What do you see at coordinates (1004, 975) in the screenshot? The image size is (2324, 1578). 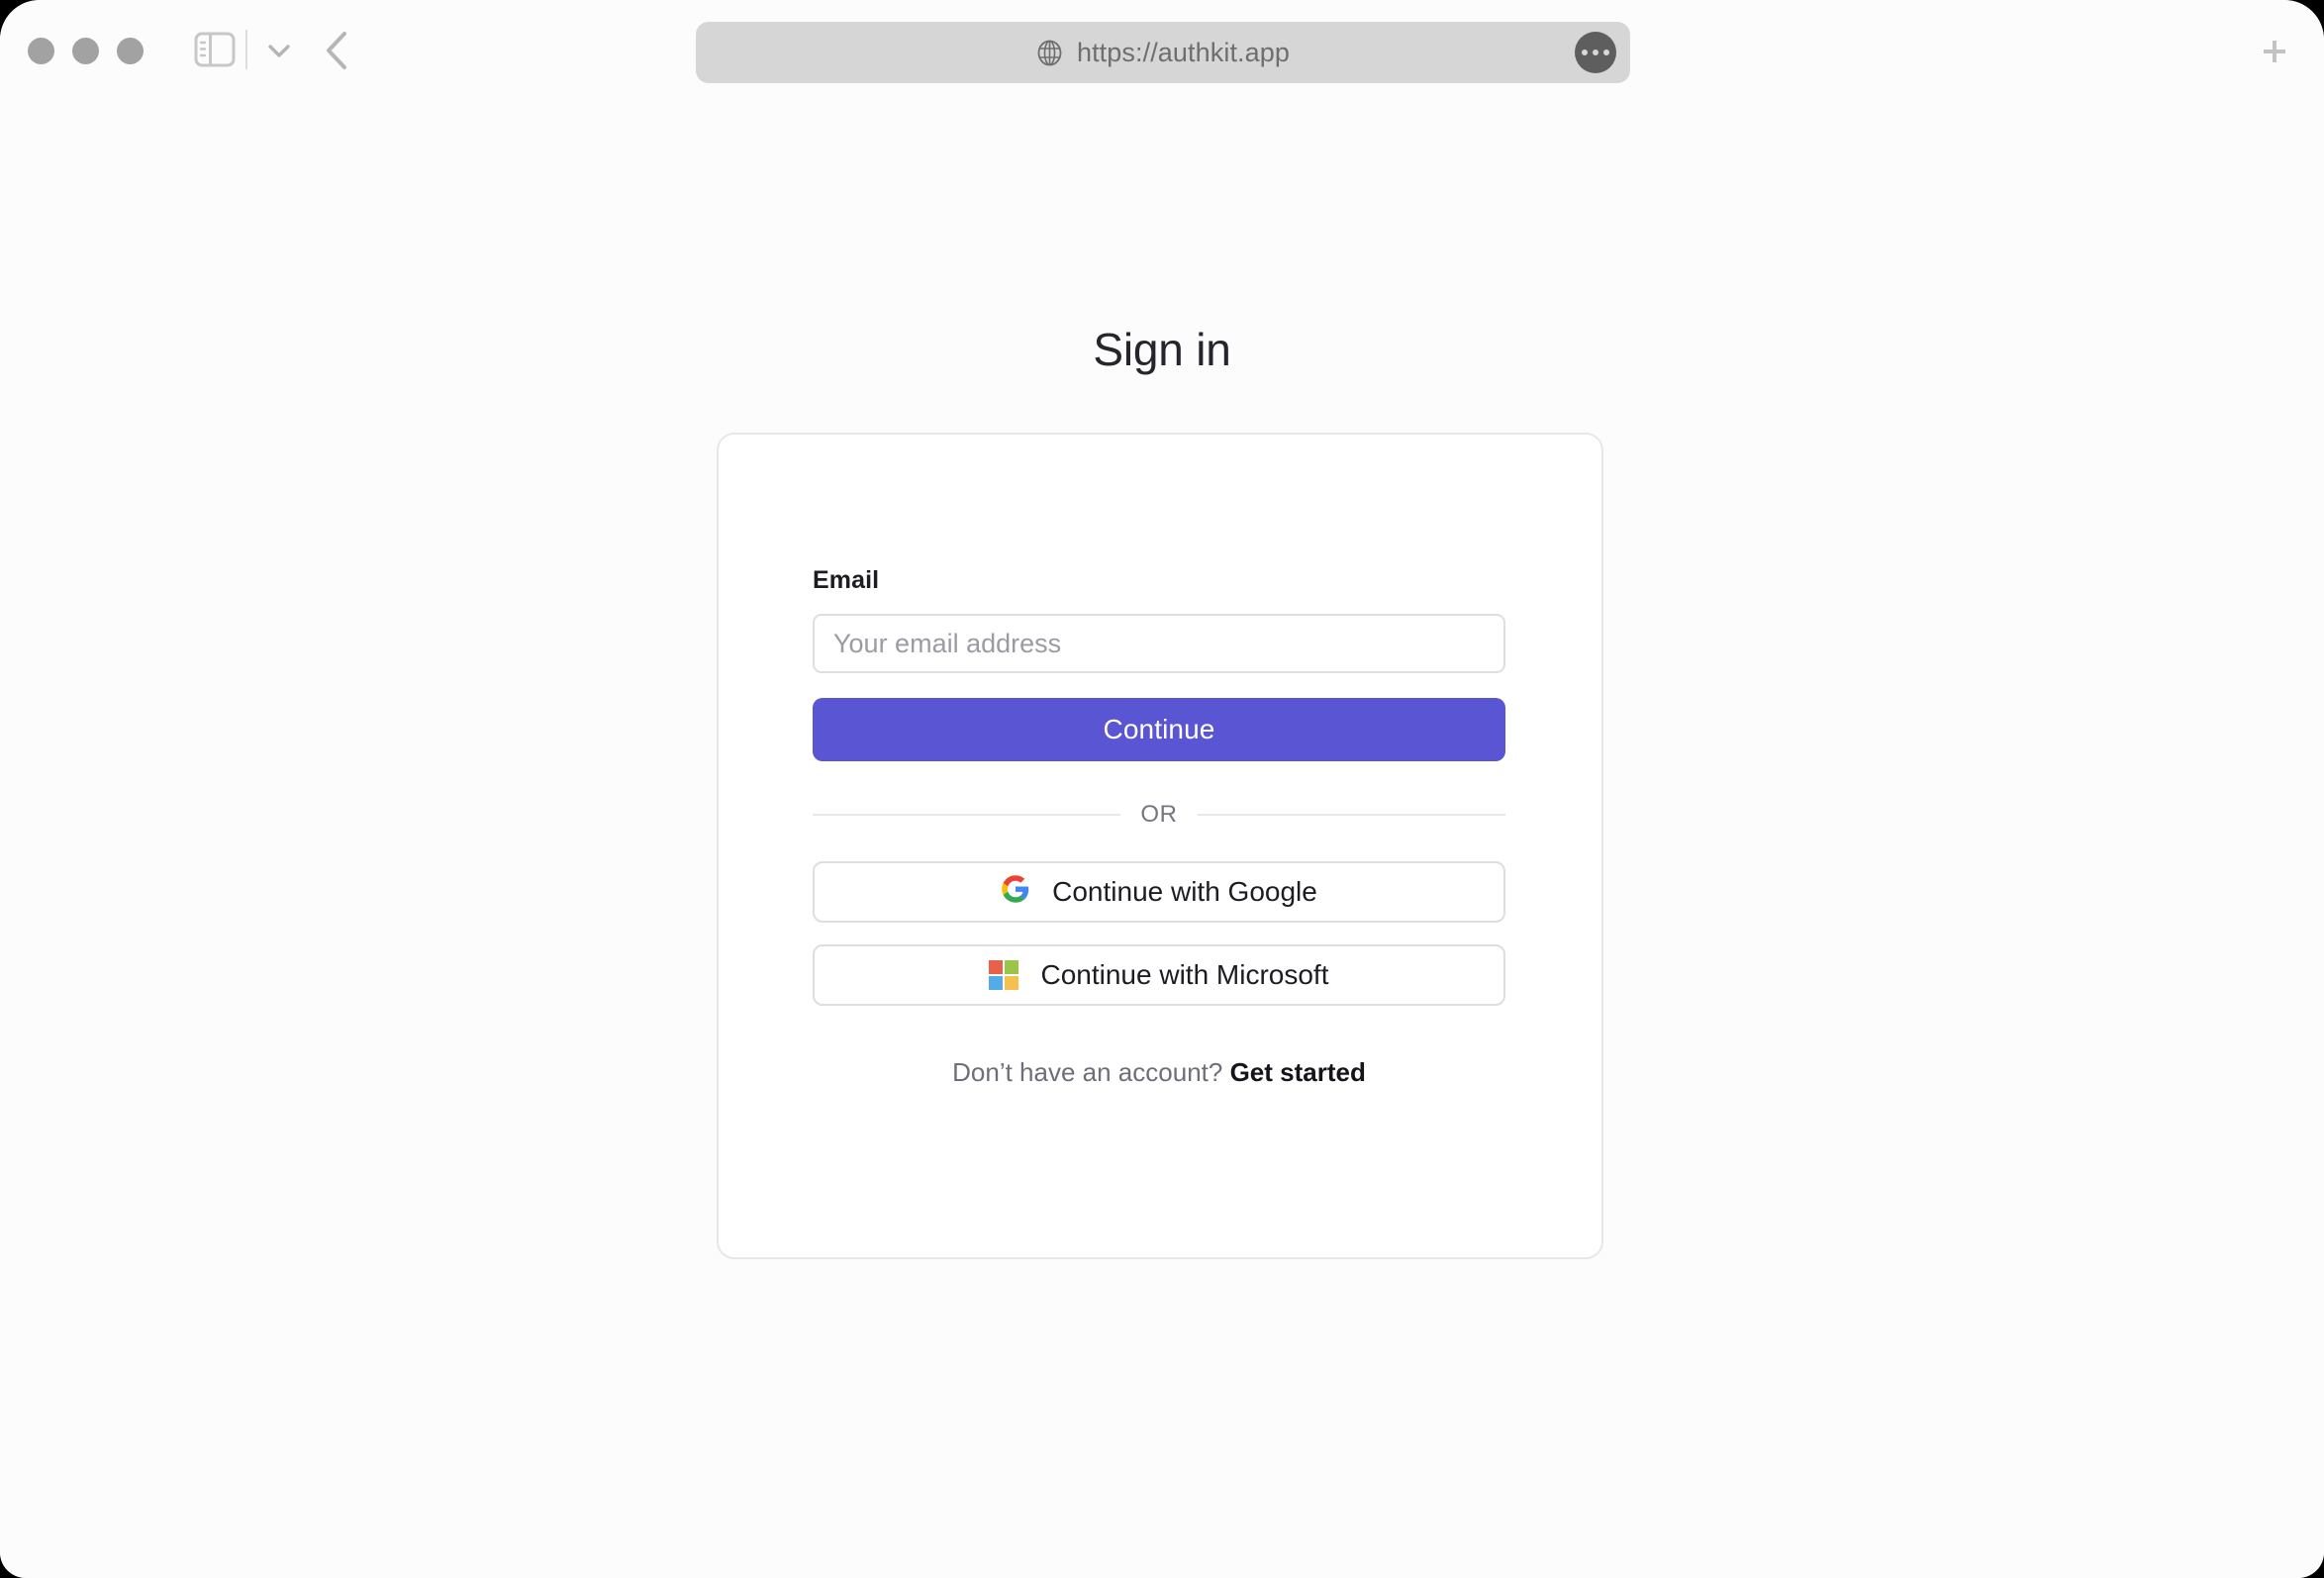 I see `microsoft-icon` at bounding box center [1004, 975].